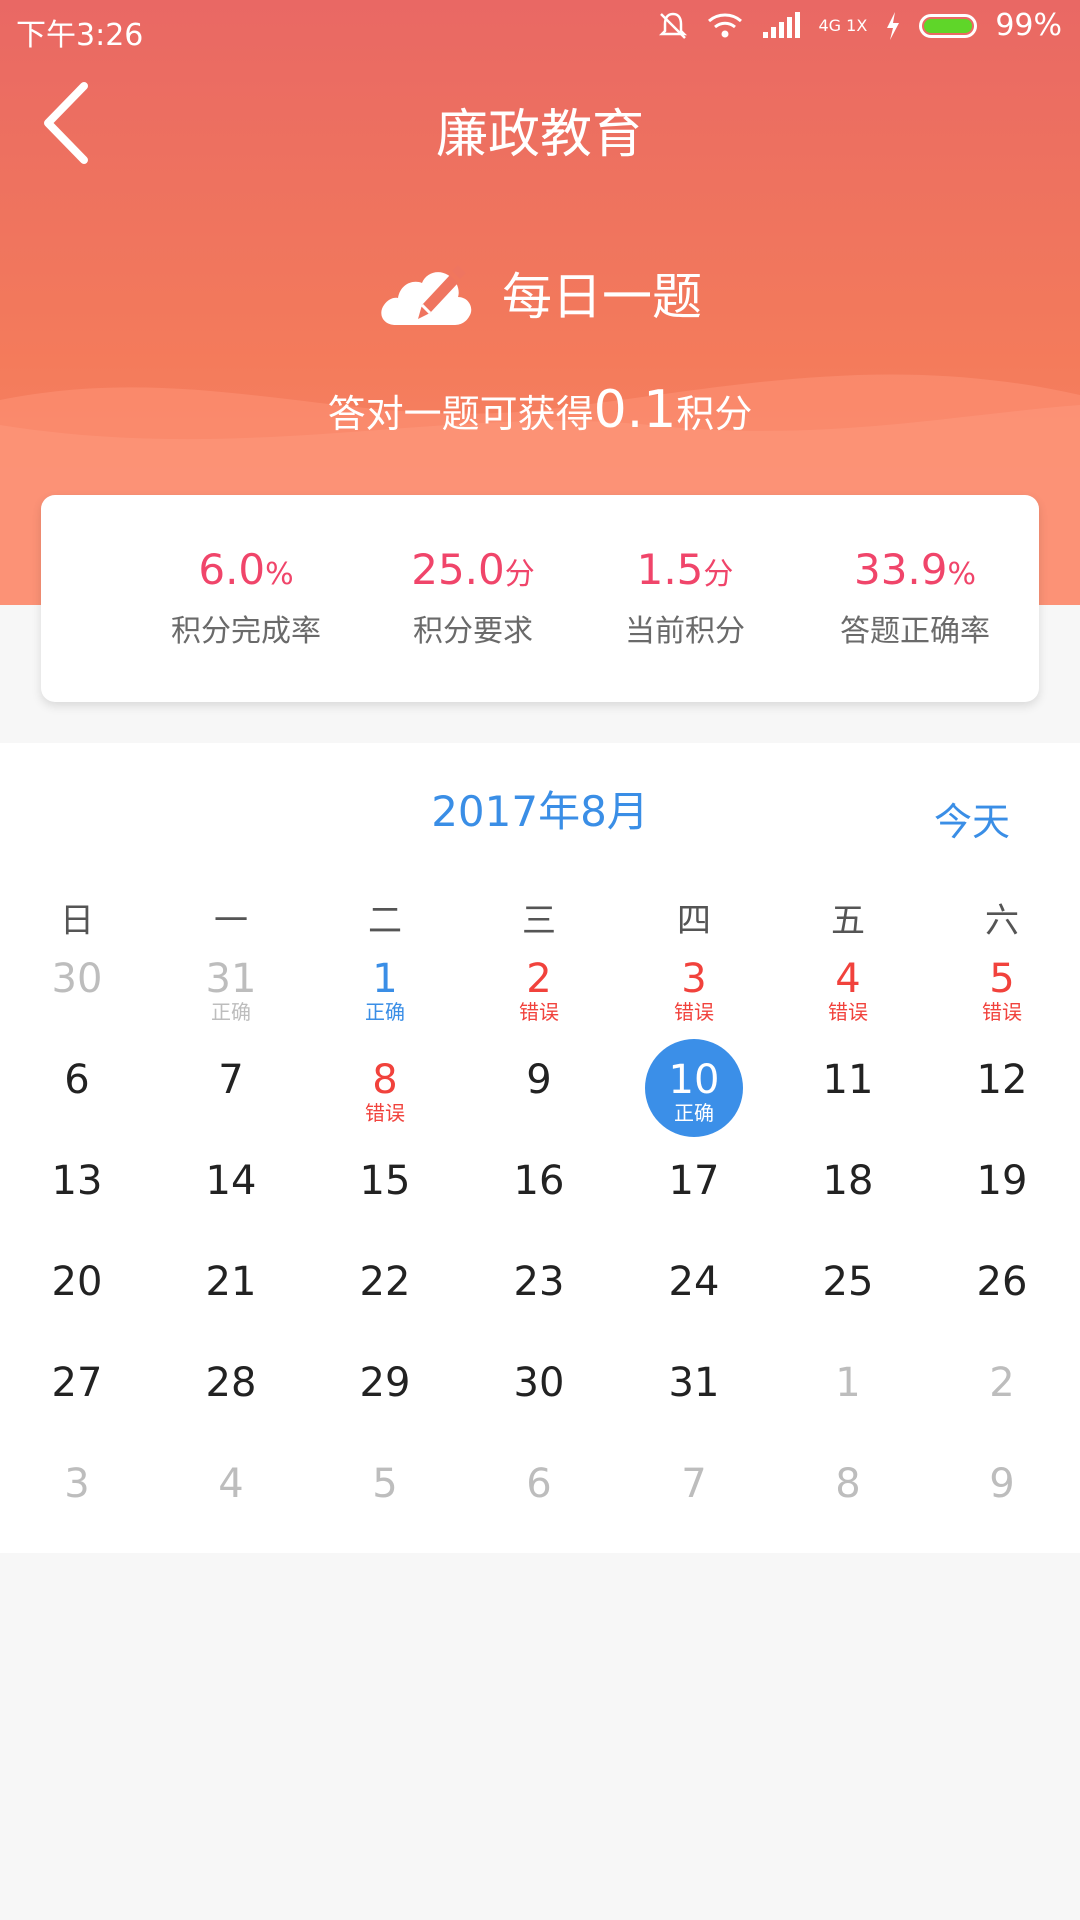 The width and height of the screenshot is (1080, 1920). What do you see at coordinates (859, 25) in the screenshot?
I see `status-icons: 4G 1X 99%` at bounding box center [859, 25].